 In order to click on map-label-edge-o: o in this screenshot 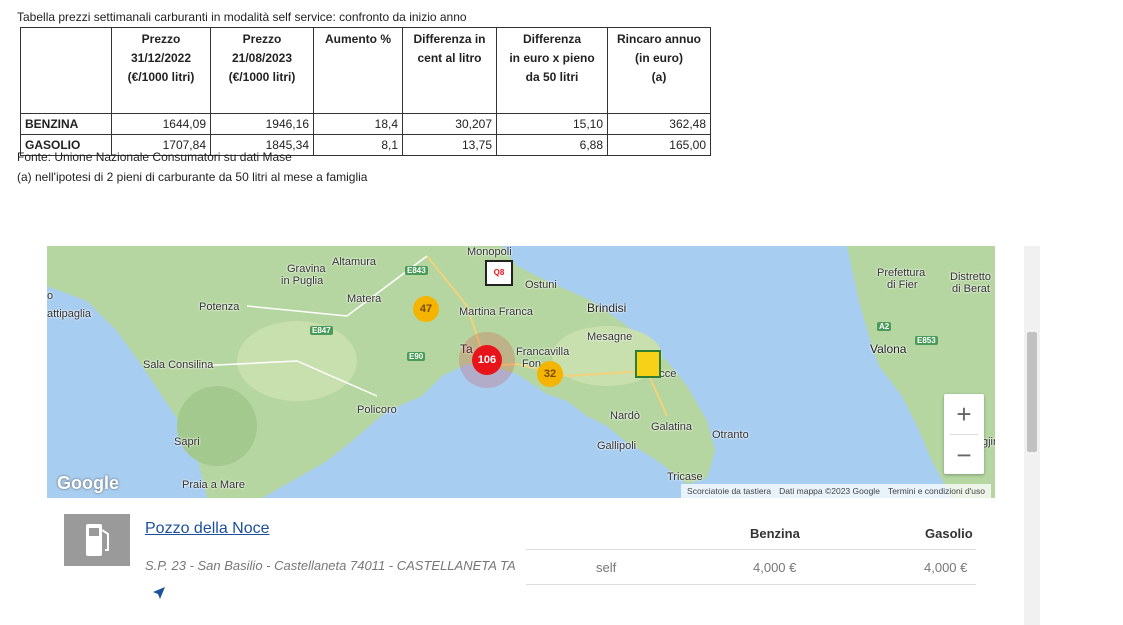, I will do `click(50, 296)`.